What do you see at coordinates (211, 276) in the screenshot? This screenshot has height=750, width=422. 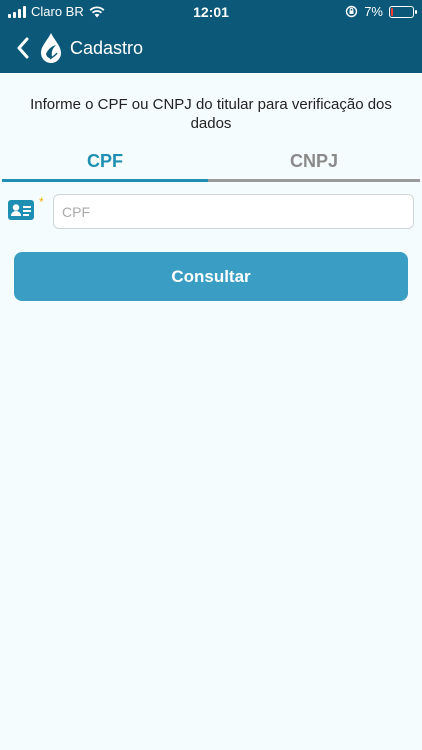 I see `consultar-button: Consultar` at bounding box center [211, 276].